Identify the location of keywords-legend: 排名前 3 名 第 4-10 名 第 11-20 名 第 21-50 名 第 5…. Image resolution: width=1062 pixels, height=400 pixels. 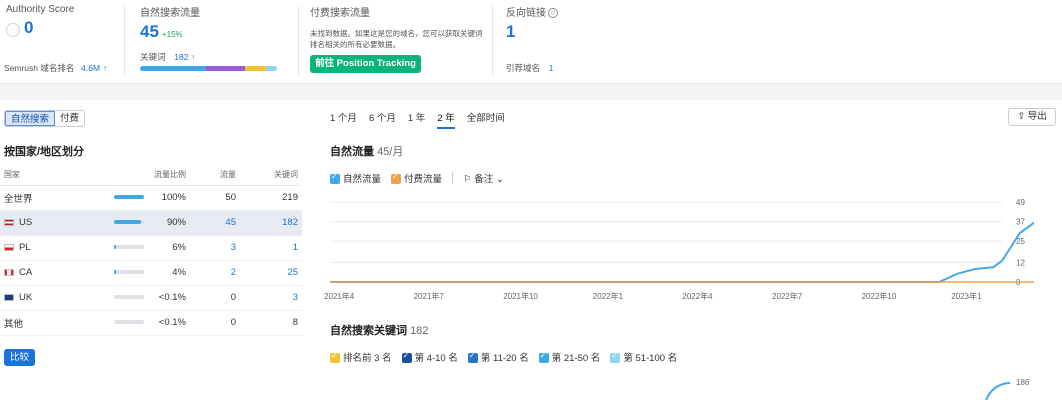
(503, 357).